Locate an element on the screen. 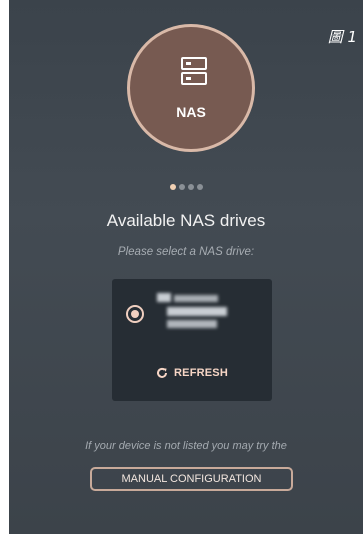 This screenshot has width=363, height=534. refresh-button: REFRESH is located at coordinates (192, 373).